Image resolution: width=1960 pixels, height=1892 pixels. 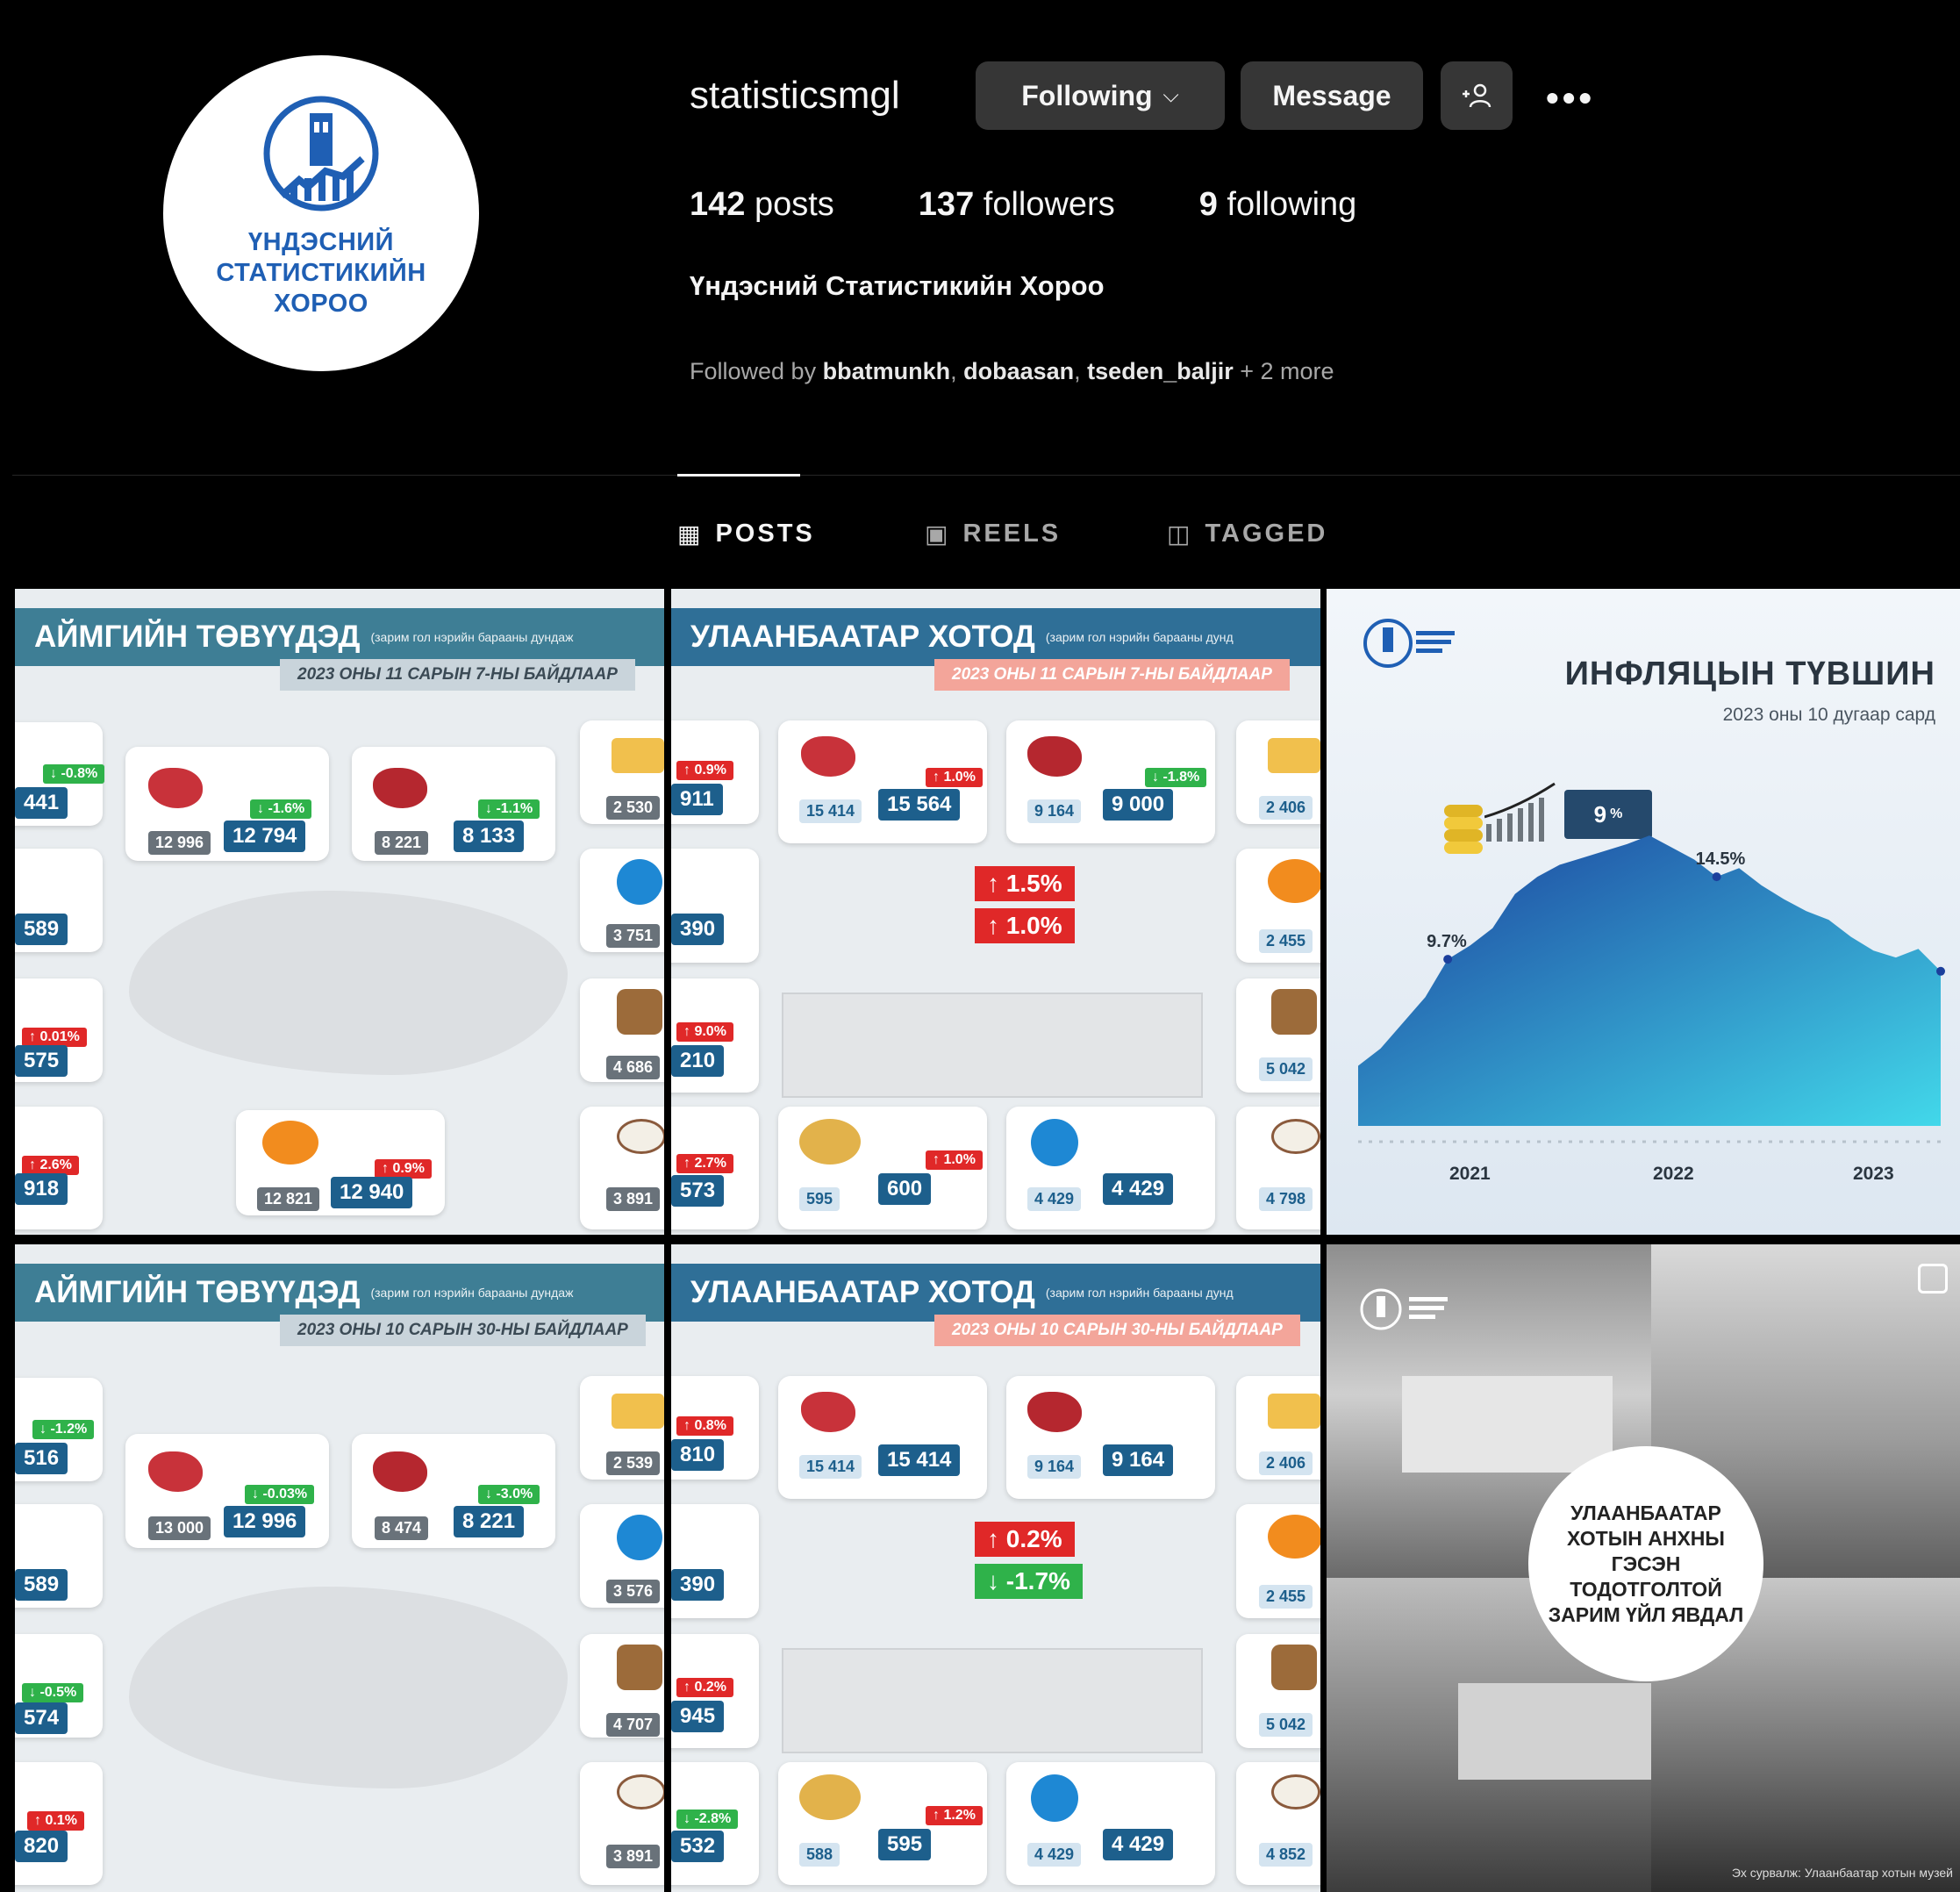 What do you see at coordinates (1287, 371) in the screenshot?
I see `followed-by-more: + 2 more` at bounding box center [1287, 371].